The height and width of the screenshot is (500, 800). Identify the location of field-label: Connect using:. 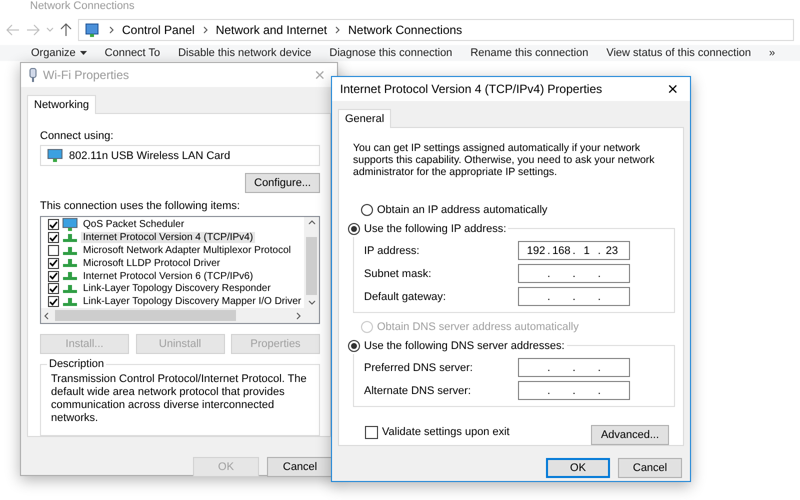
(77, 136).